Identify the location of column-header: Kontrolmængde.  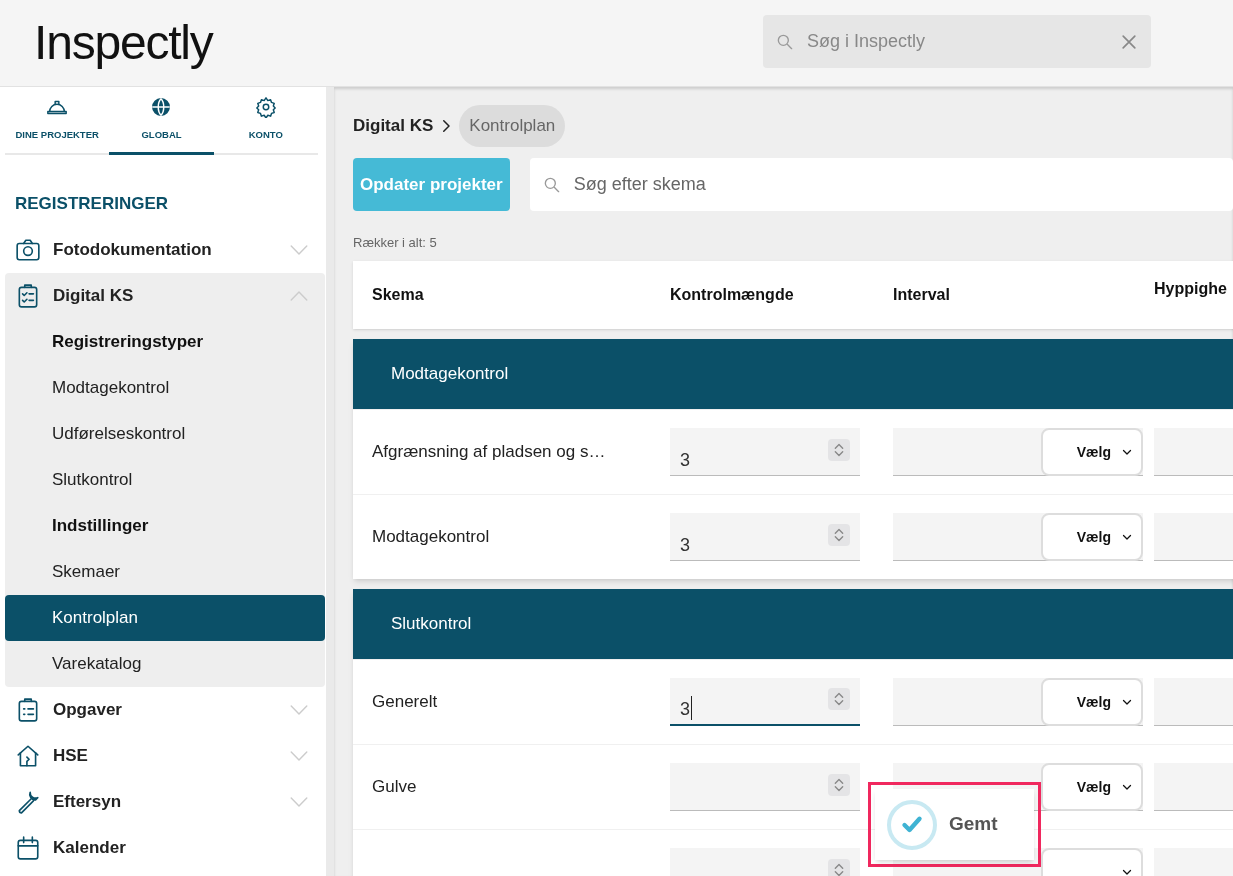
(732, 295).